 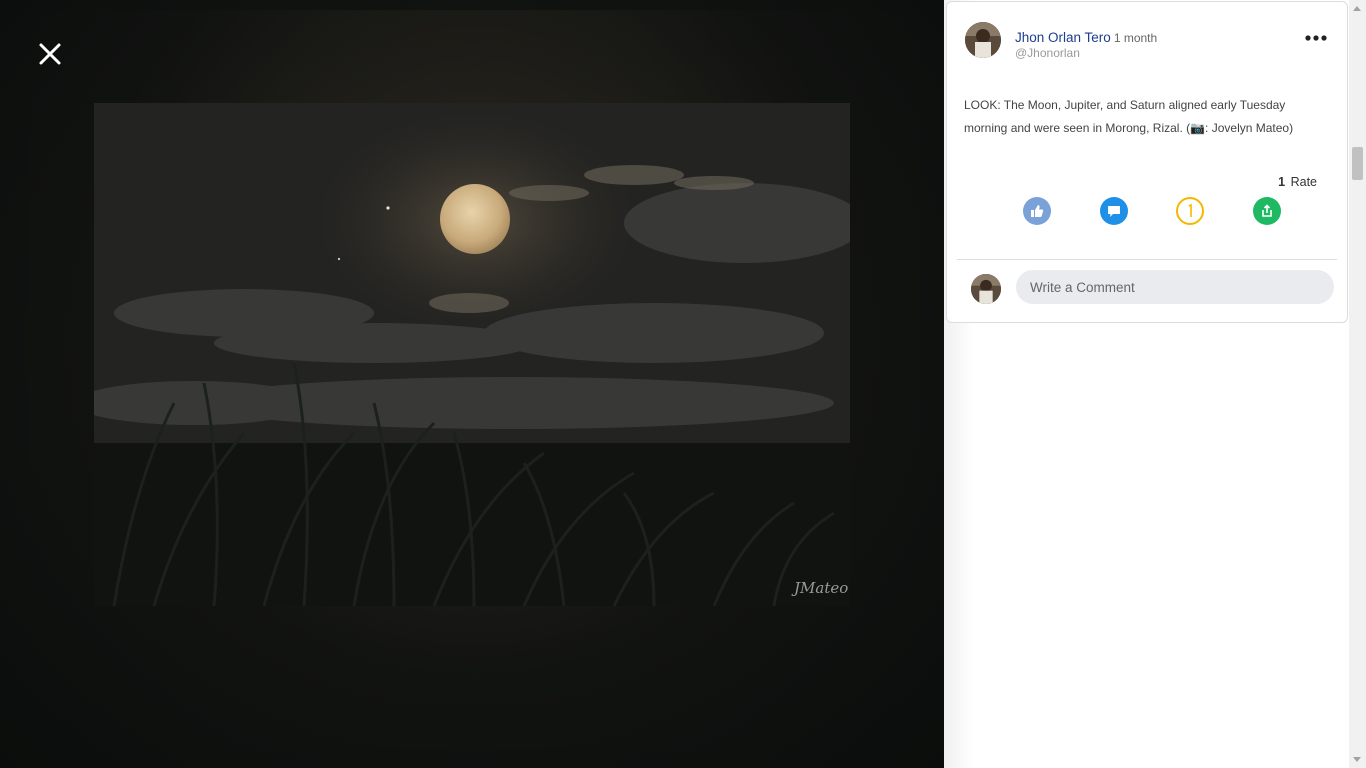 I want to click on rate-count: 1 Rate, so click(x=1297, y=182).